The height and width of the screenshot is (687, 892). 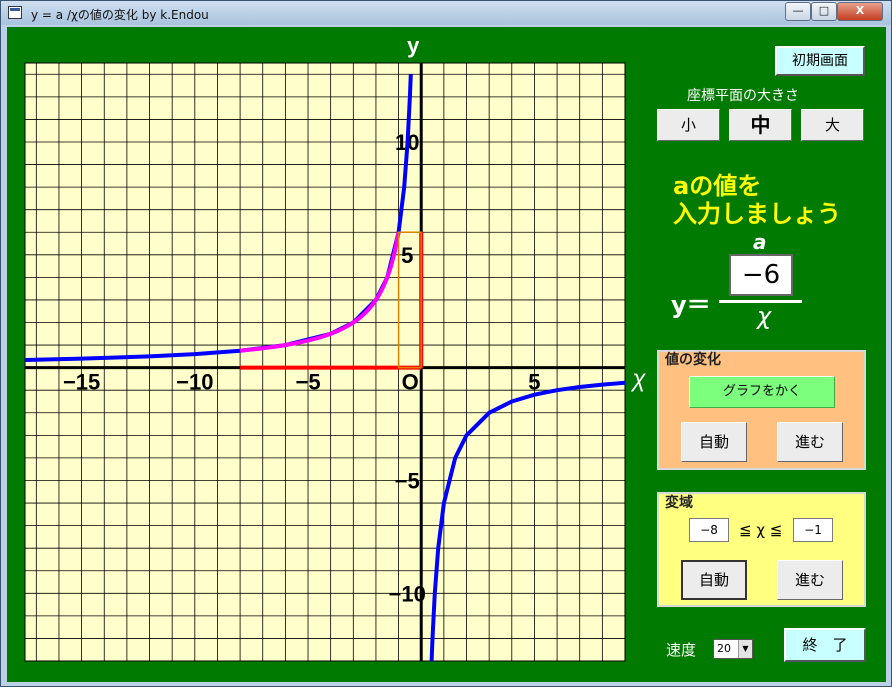 I want to click on value-change-panel: 値の変化 グラフをかく 自動 進む, so click(x=761, y=410).